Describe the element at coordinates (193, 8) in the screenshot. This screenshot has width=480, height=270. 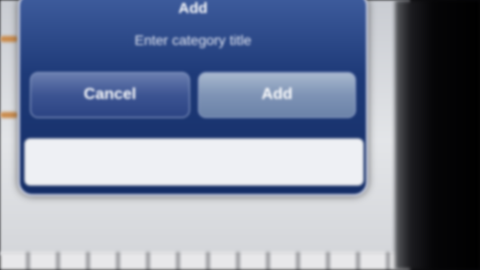
I see `alert-title: Add` at that location.